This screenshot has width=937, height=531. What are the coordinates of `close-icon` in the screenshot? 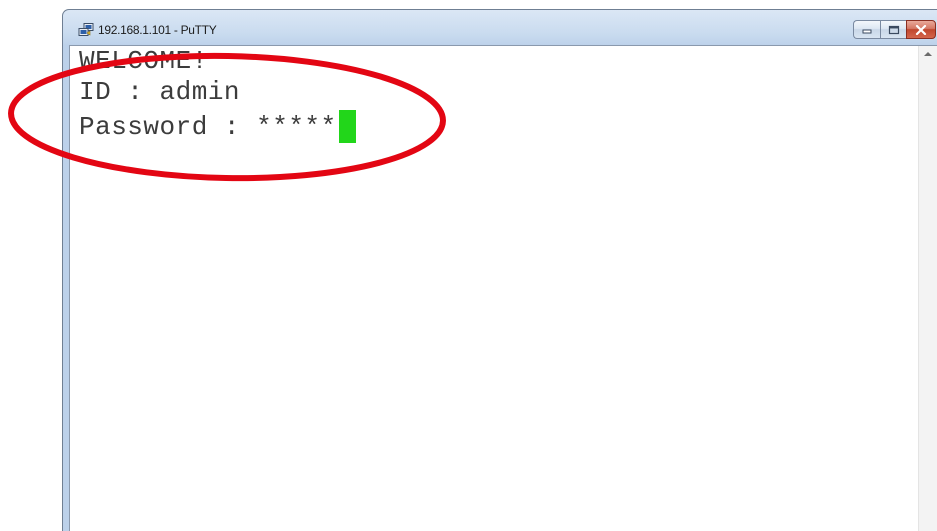 It's located at (921, 29).